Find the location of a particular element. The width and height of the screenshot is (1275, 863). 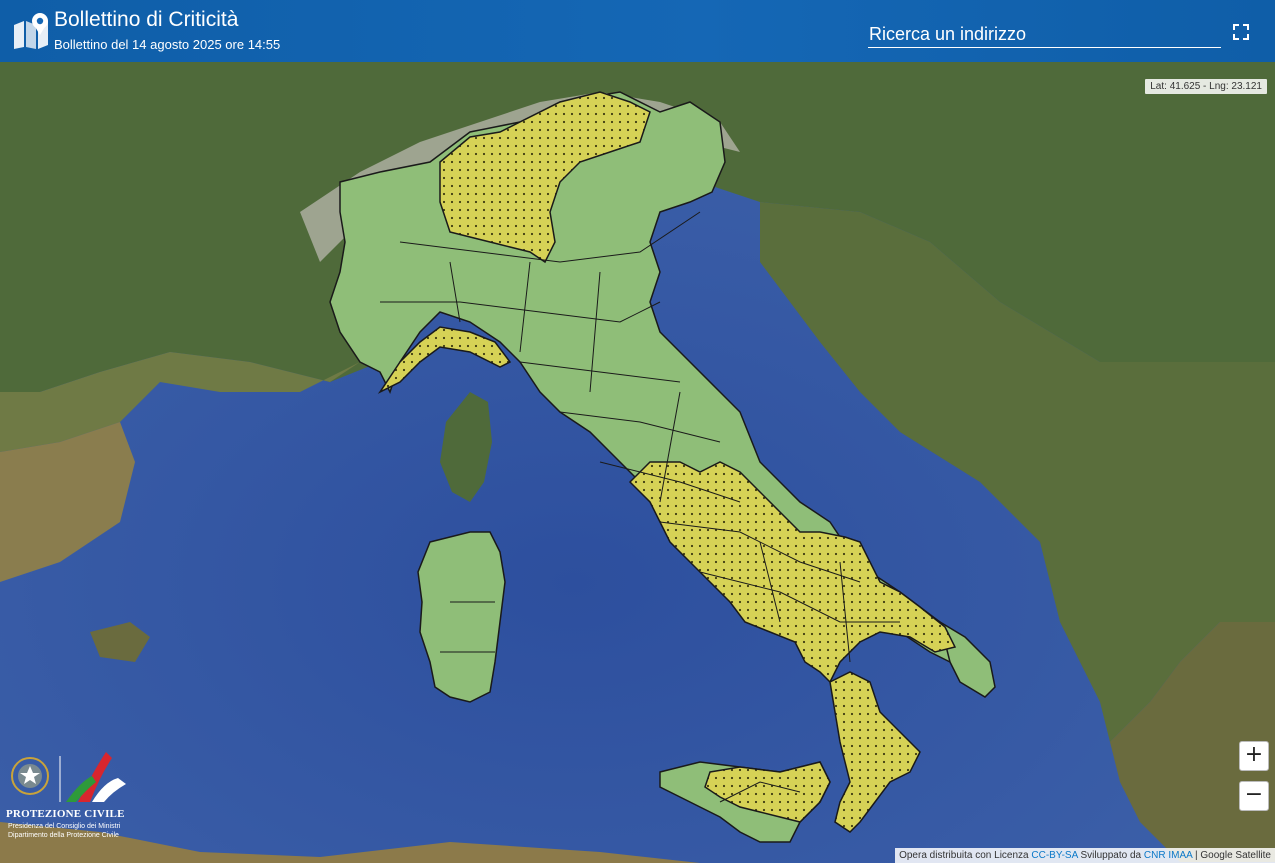

attribution-prefix: Opera distribuita con Licenza is located at coordinates (965, 855).